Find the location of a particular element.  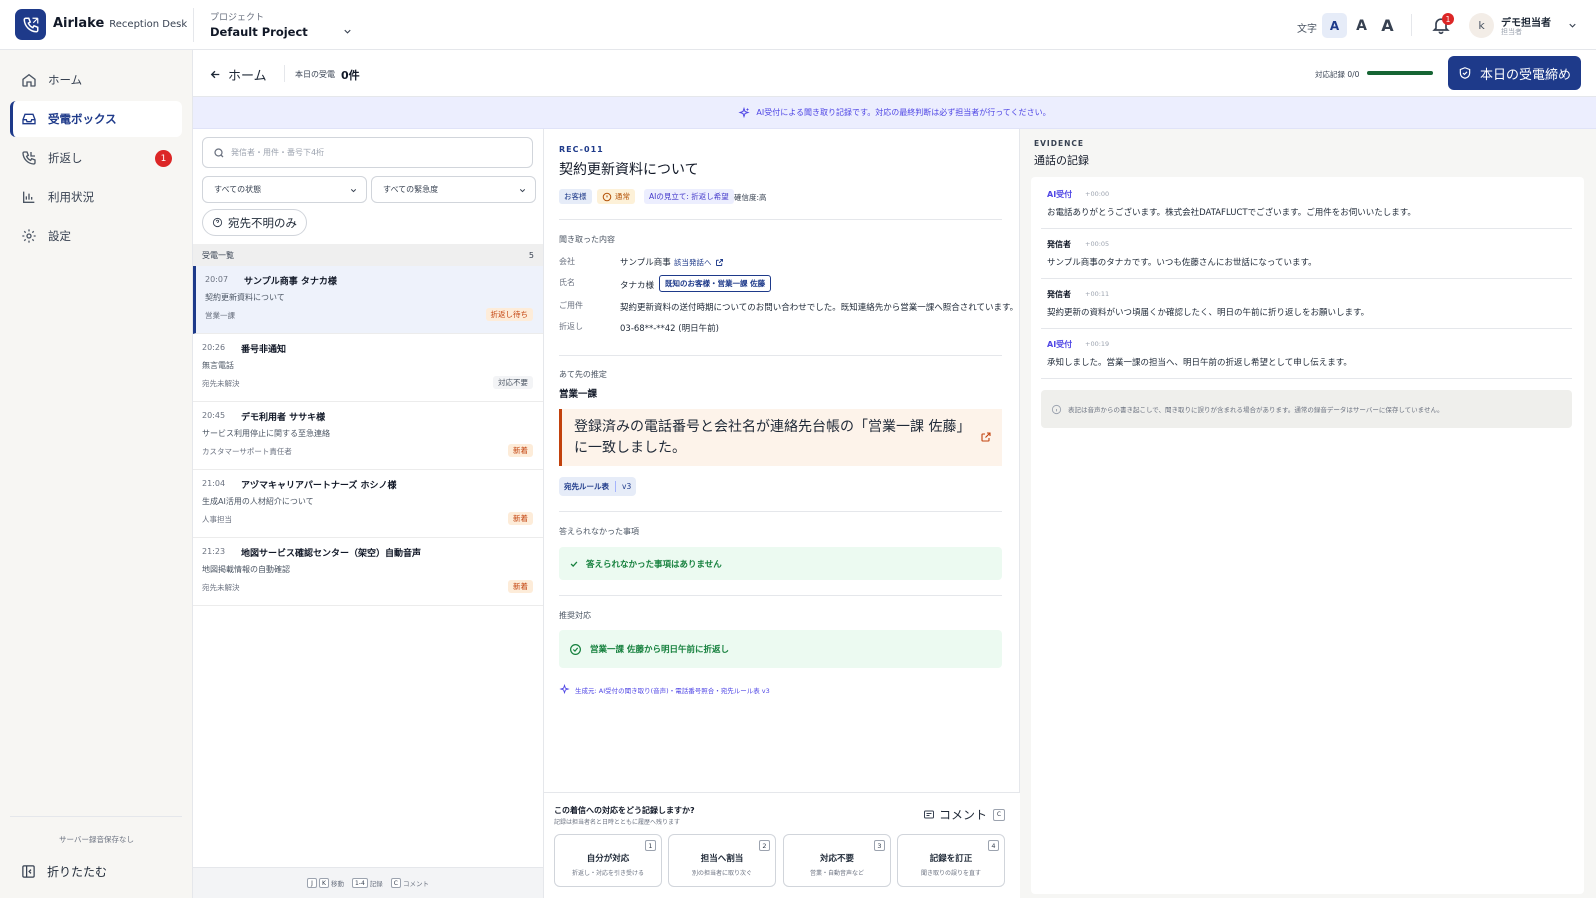

progress-label: 対応記録 0/0 is located at coordinates (1337, 74).